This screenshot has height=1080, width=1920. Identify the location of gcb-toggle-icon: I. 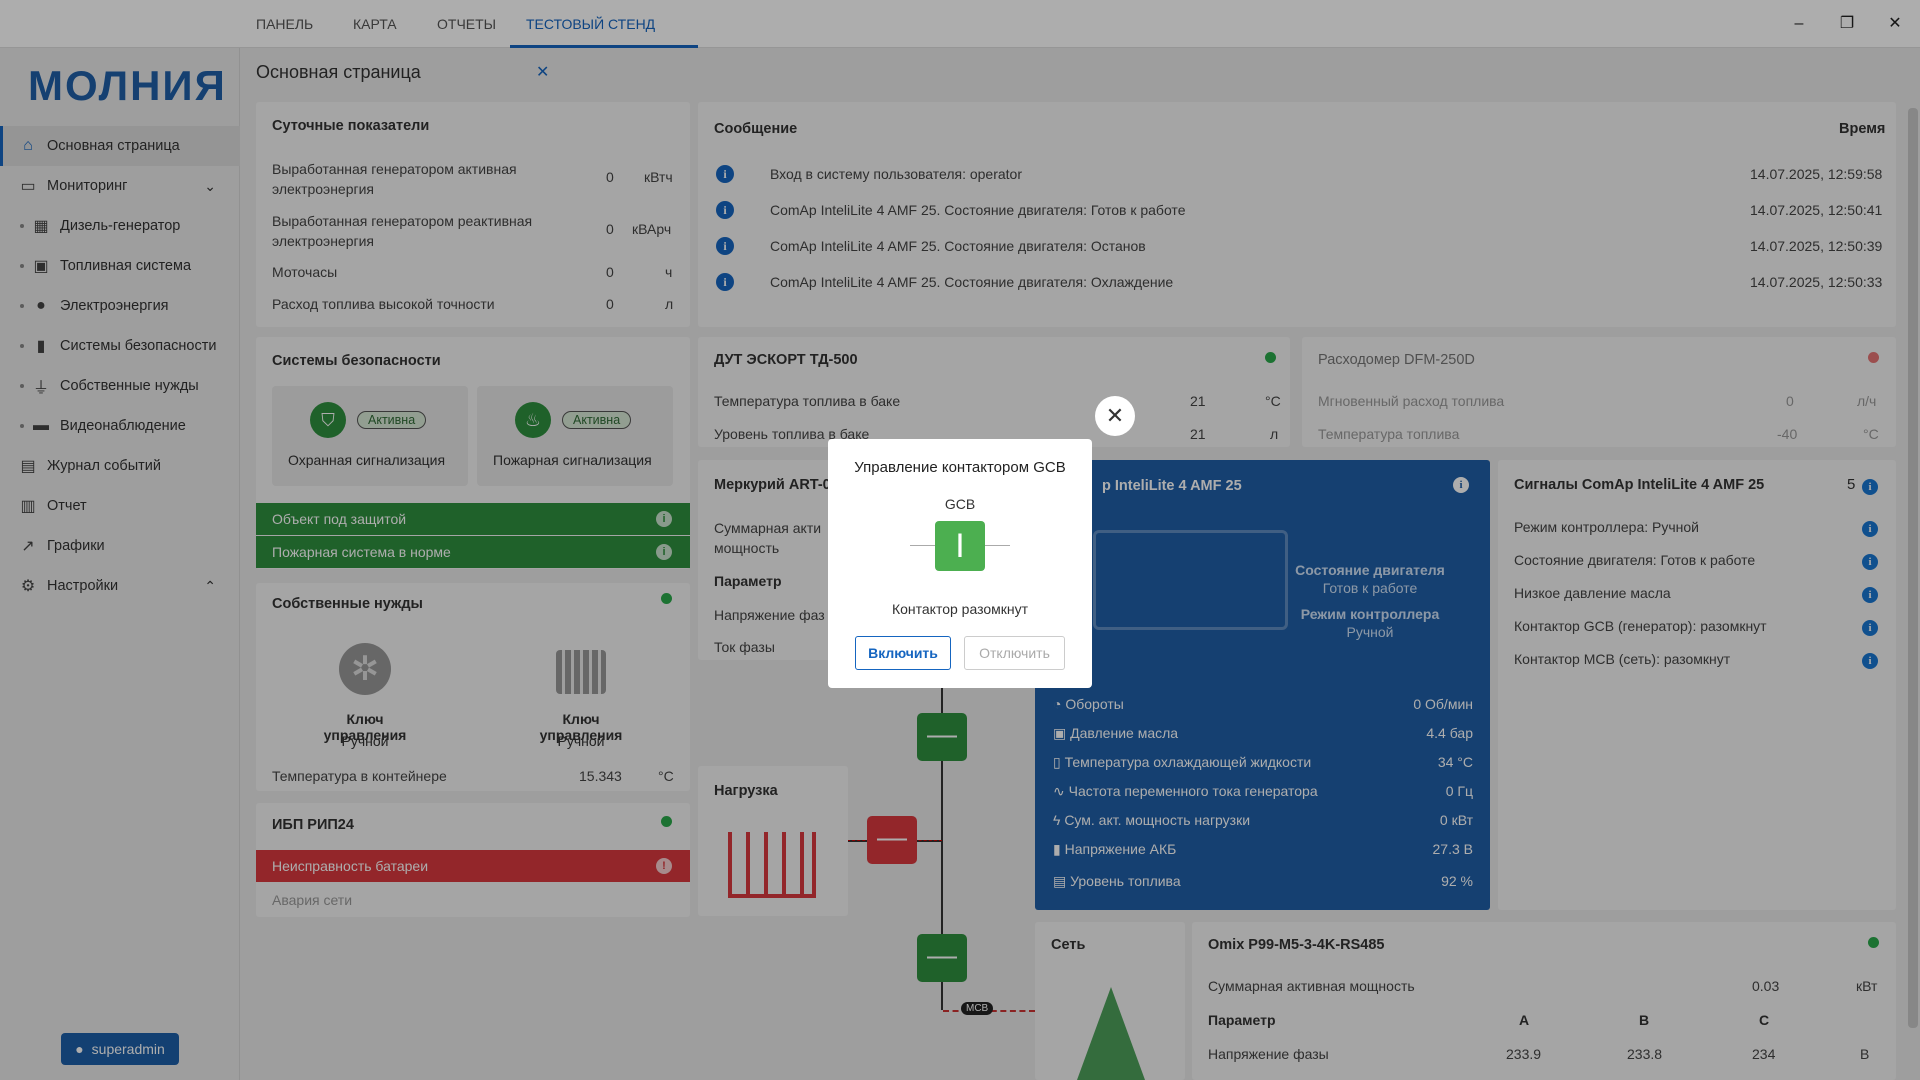
(960, 546).